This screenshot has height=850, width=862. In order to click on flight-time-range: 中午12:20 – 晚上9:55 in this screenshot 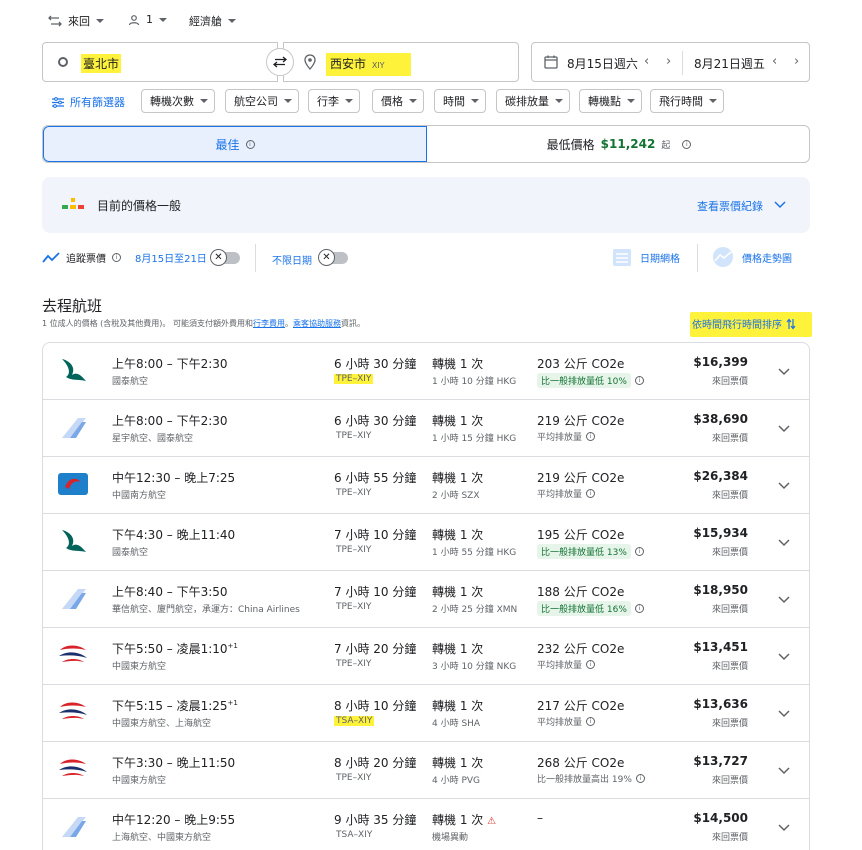, I will do `click(174, 820)`.